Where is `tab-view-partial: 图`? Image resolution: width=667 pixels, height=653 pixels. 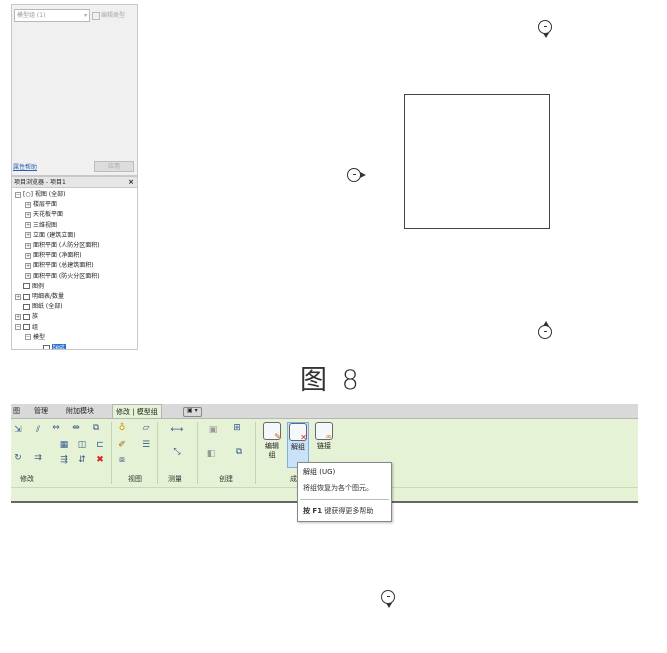
tab-view-partial: 图 is located at coordinates (16, 411).